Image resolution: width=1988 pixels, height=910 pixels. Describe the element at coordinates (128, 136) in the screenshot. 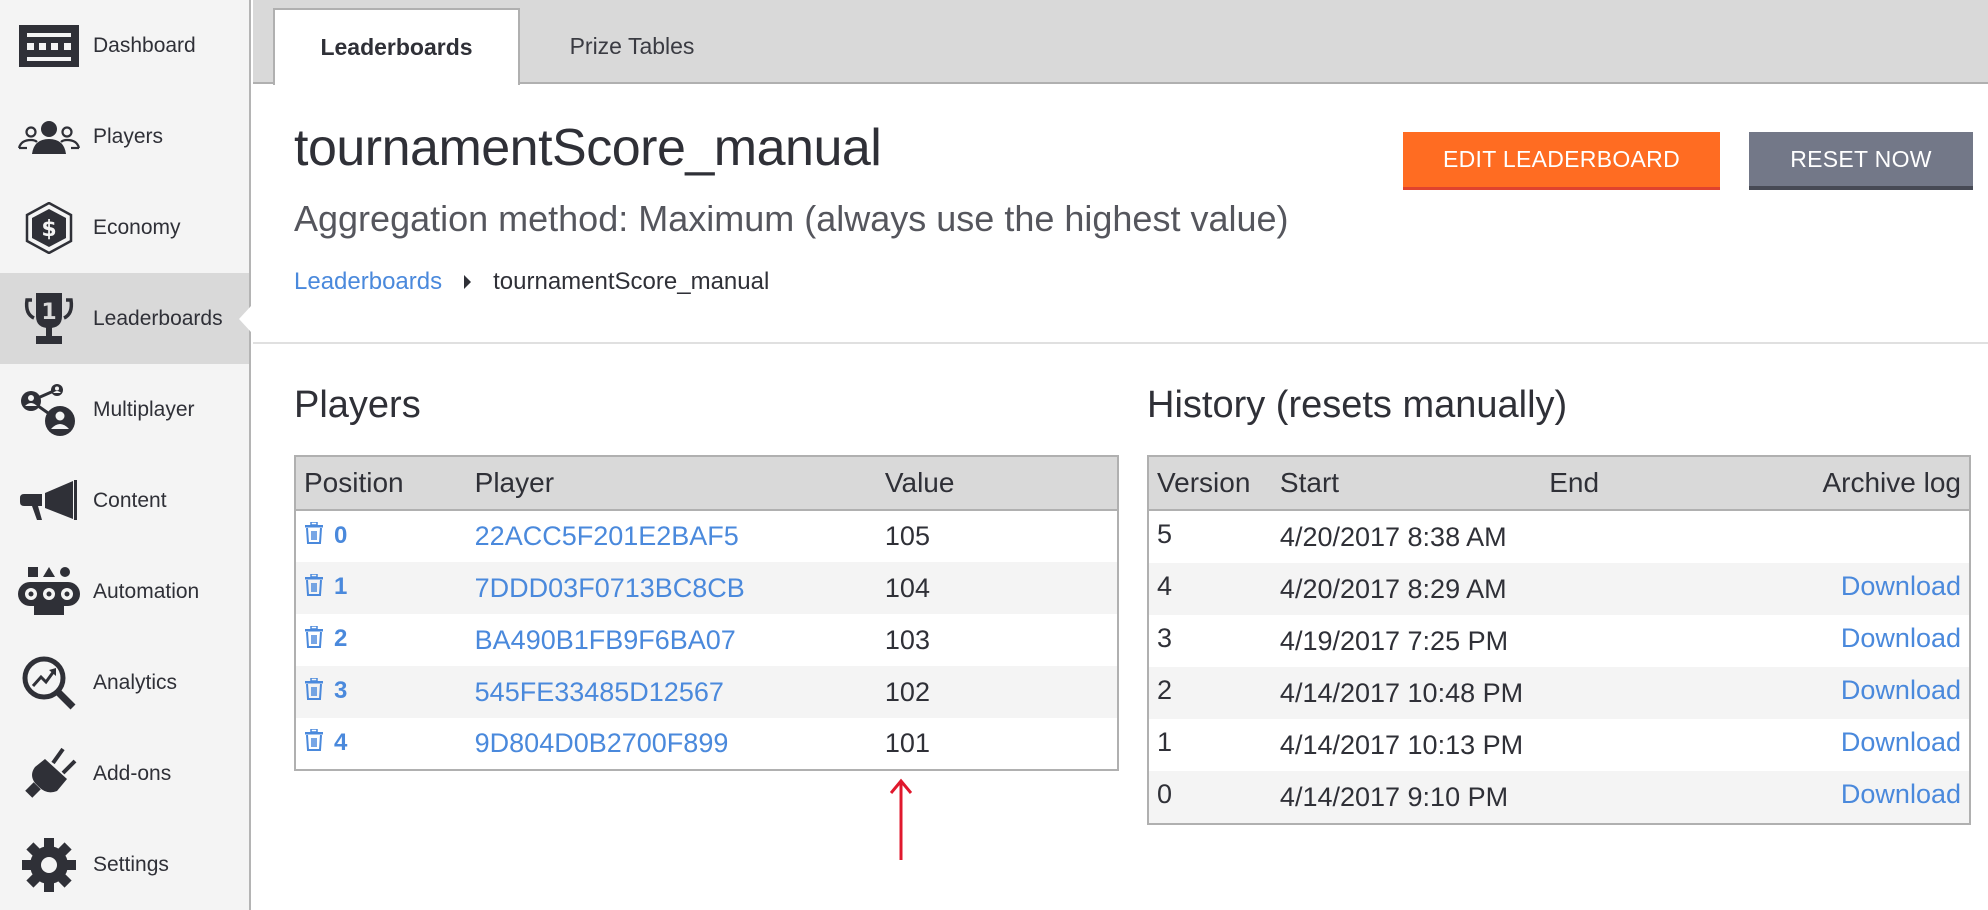

I see `sidebar-item-label: Players` at that location.